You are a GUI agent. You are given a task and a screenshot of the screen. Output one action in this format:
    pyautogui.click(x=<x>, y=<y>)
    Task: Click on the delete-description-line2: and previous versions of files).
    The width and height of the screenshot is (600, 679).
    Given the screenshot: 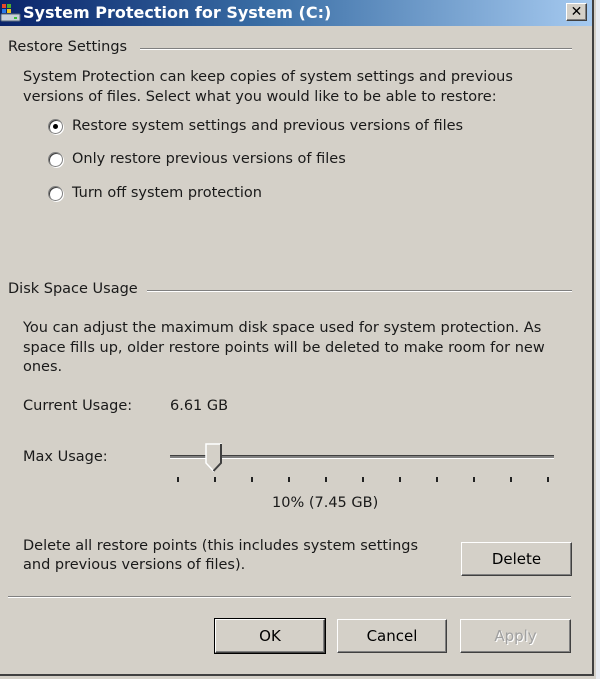 What is the action you would take?
    pyautogui.click(x=134, y=565)
    